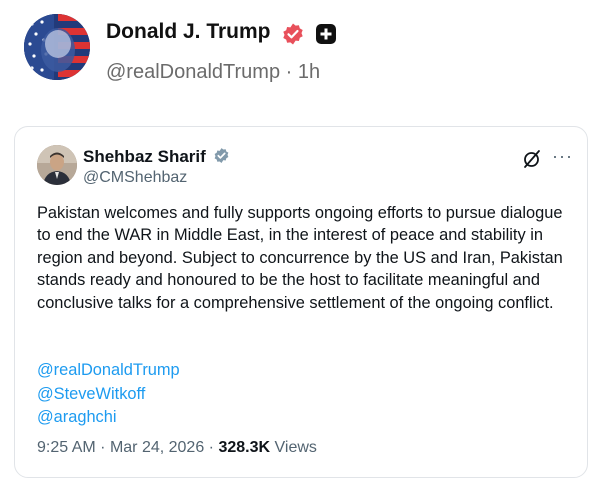  What do you see at coordinates (157, 447) in the screenshot?
I see `post-date: Mar 24, 2026` at bounding box center [157, 447].